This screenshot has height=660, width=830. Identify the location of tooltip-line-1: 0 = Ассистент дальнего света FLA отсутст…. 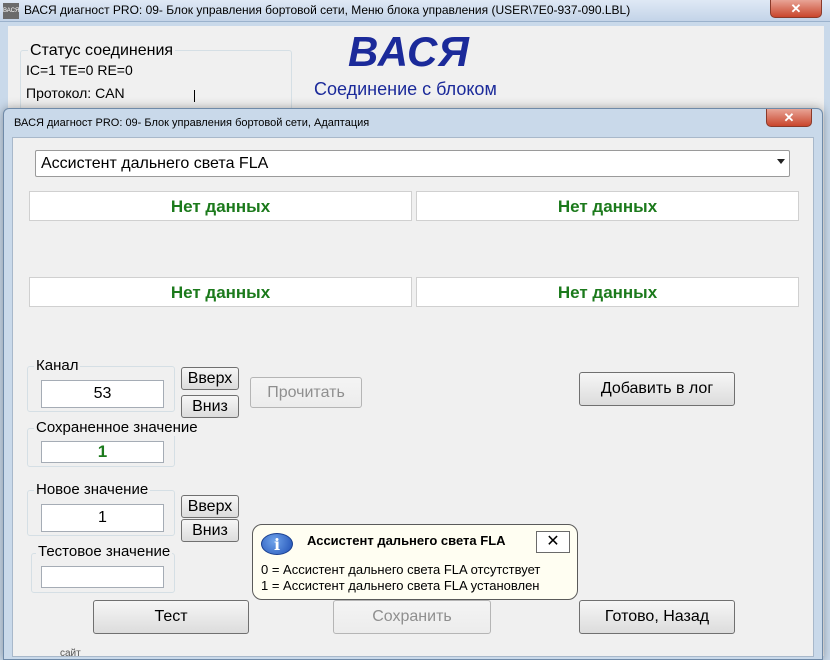
(401, 569).